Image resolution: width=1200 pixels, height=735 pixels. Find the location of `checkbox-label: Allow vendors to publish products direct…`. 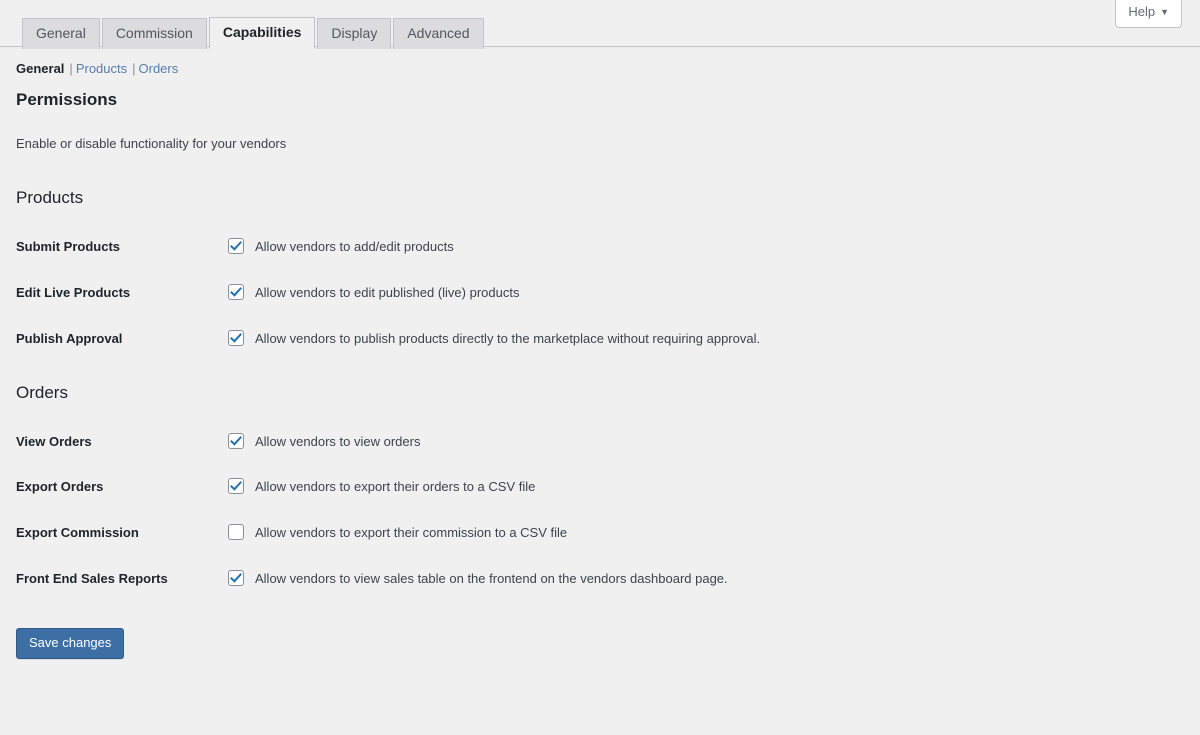

checkbox-label: Allow vendors to publish products direct… is located at coordinates (507, 338).